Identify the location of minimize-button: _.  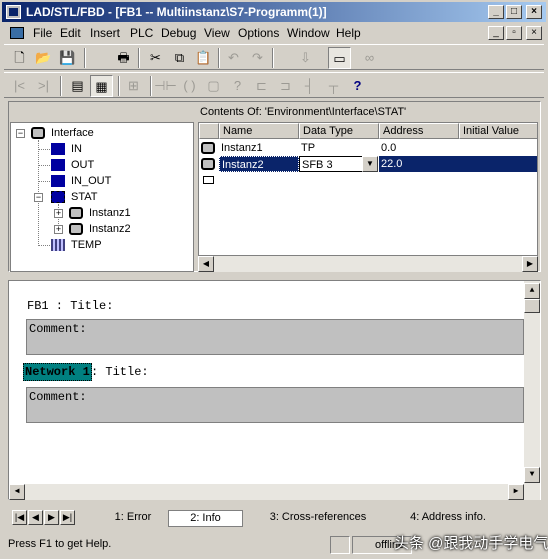
(496, 12).